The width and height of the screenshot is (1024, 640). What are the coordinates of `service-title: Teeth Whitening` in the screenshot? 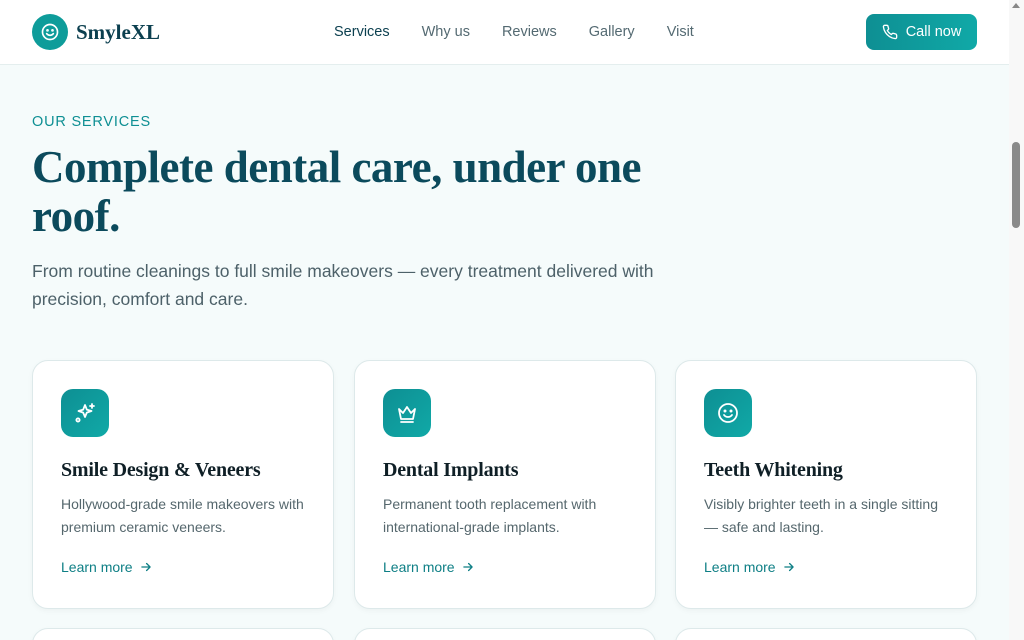 It's located at (773, 470).